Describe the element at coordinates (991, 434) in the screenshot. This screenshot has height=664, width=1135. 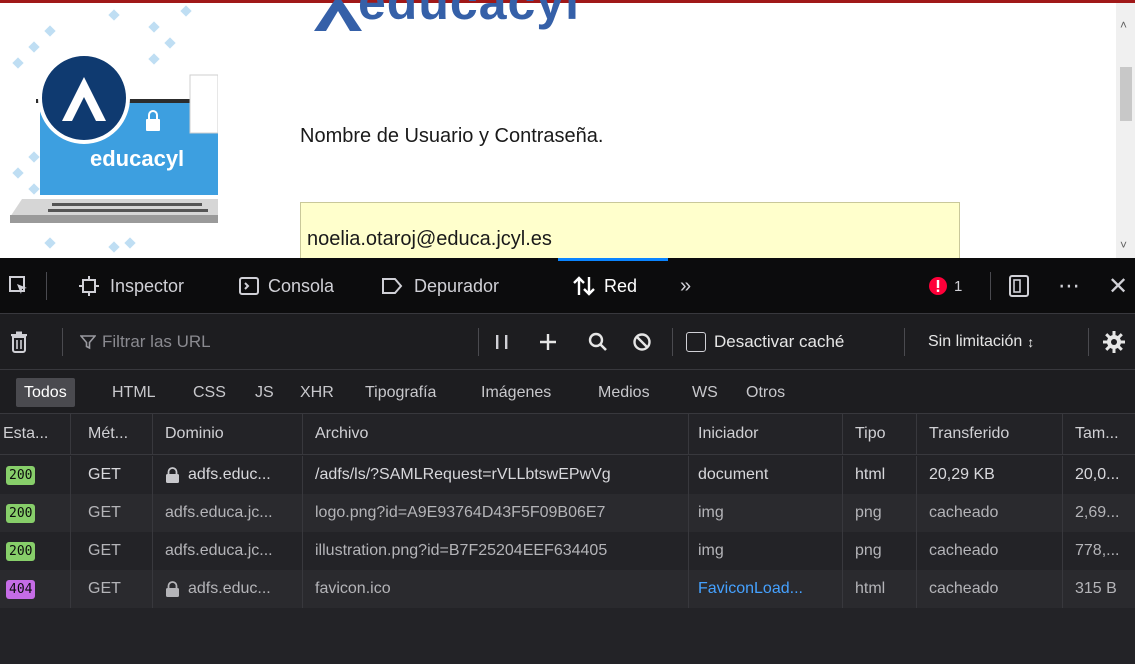
I see `column-header-transferred: Transferido` at that location.